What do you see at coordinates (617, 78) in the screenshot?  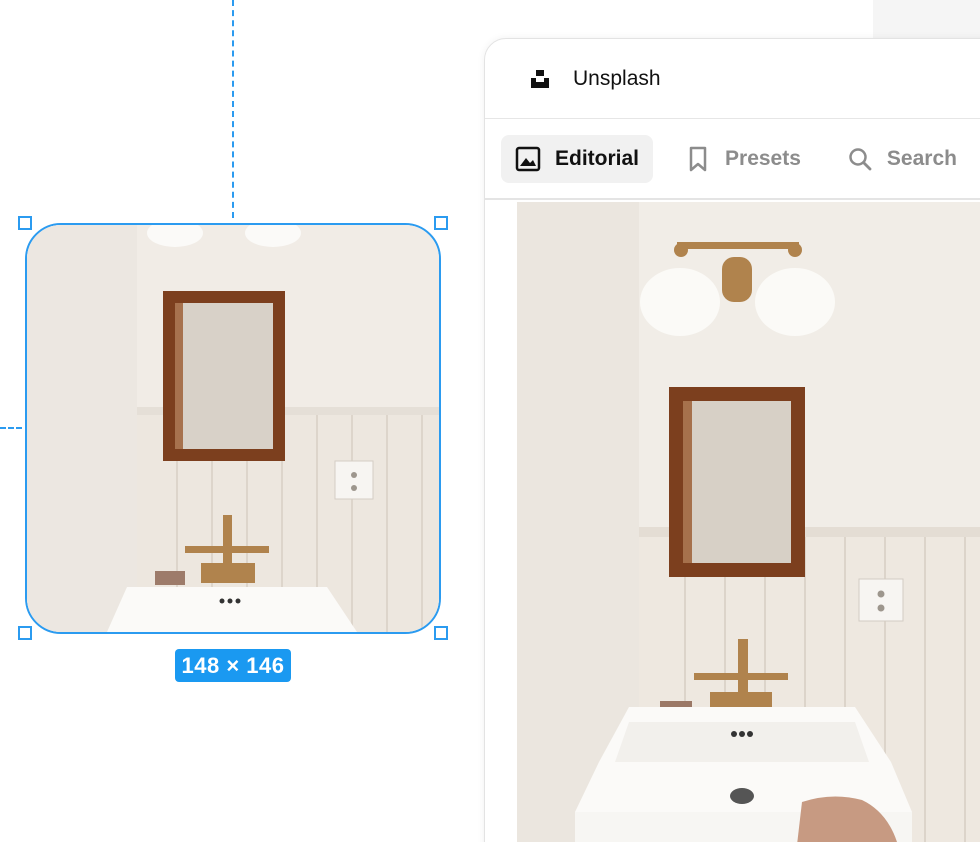 I see `app-title: Unsplash` at bounding box center [617, 78].